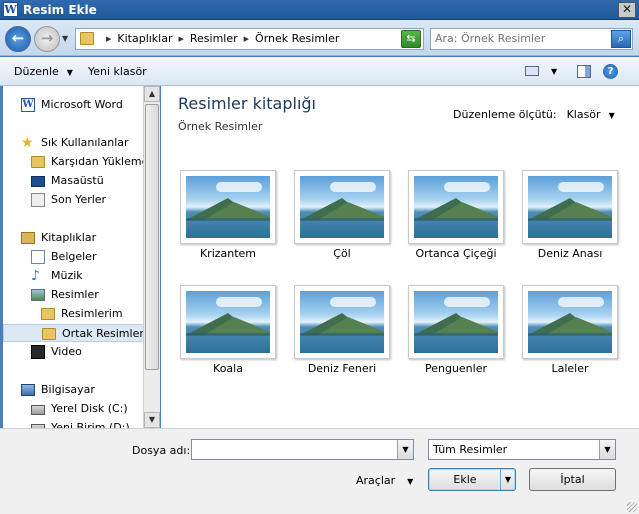  I want to click on sidebar-item-label: Son Yerler, so click(79, 199).